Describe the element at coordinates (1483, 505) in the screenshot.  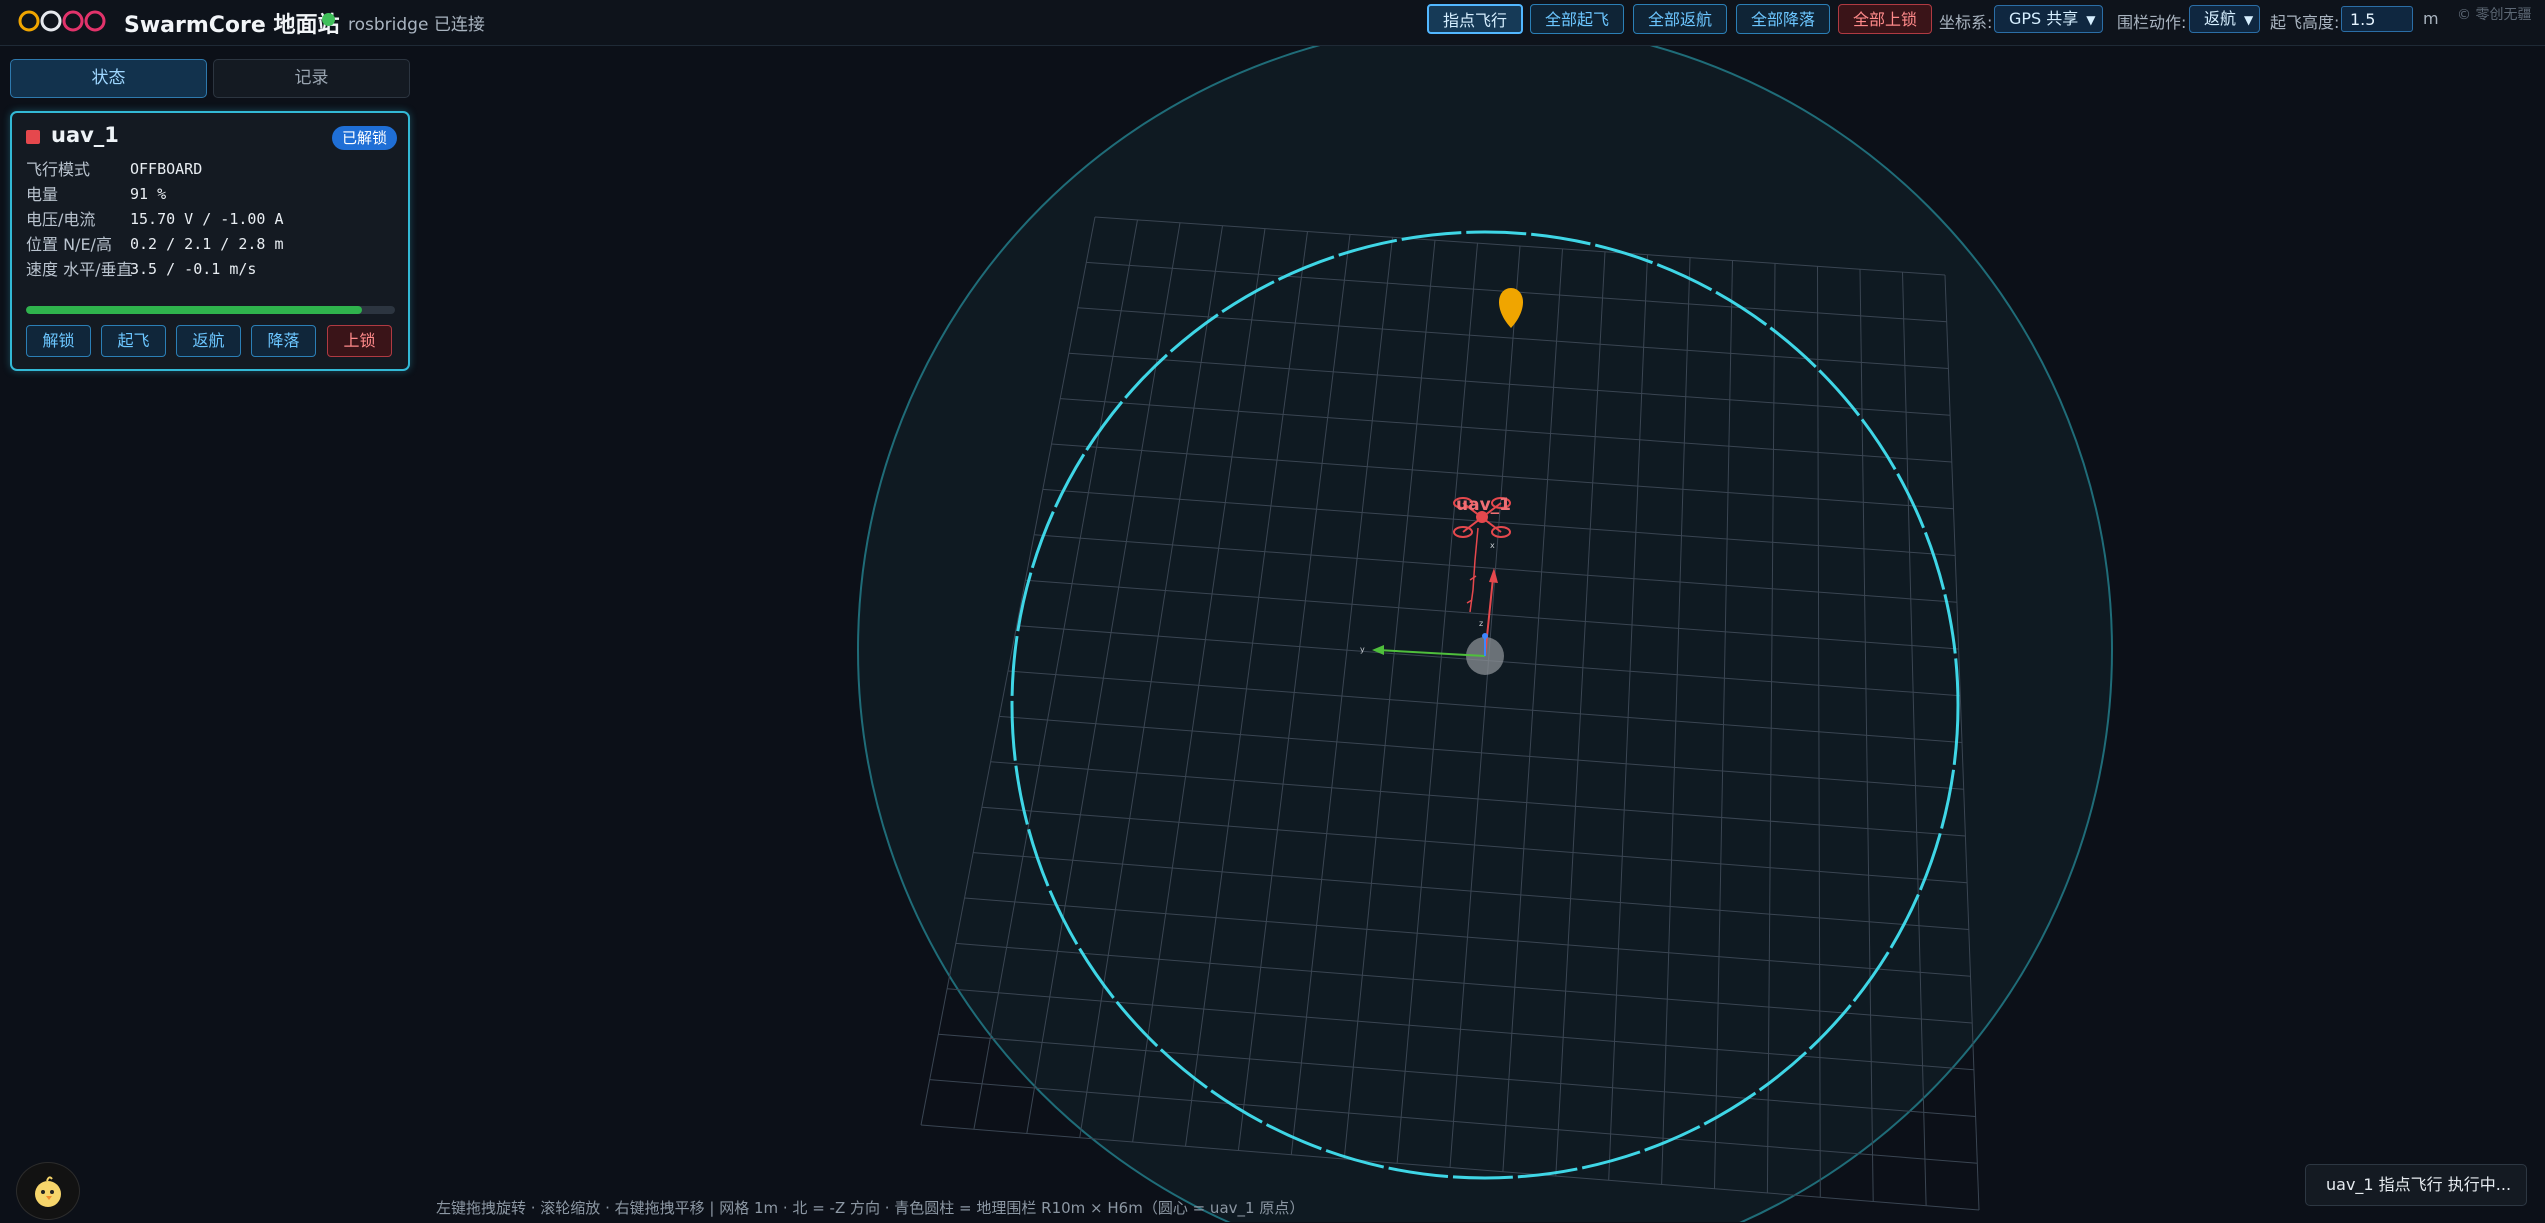
I see `drone-label: uav_1` at that location.